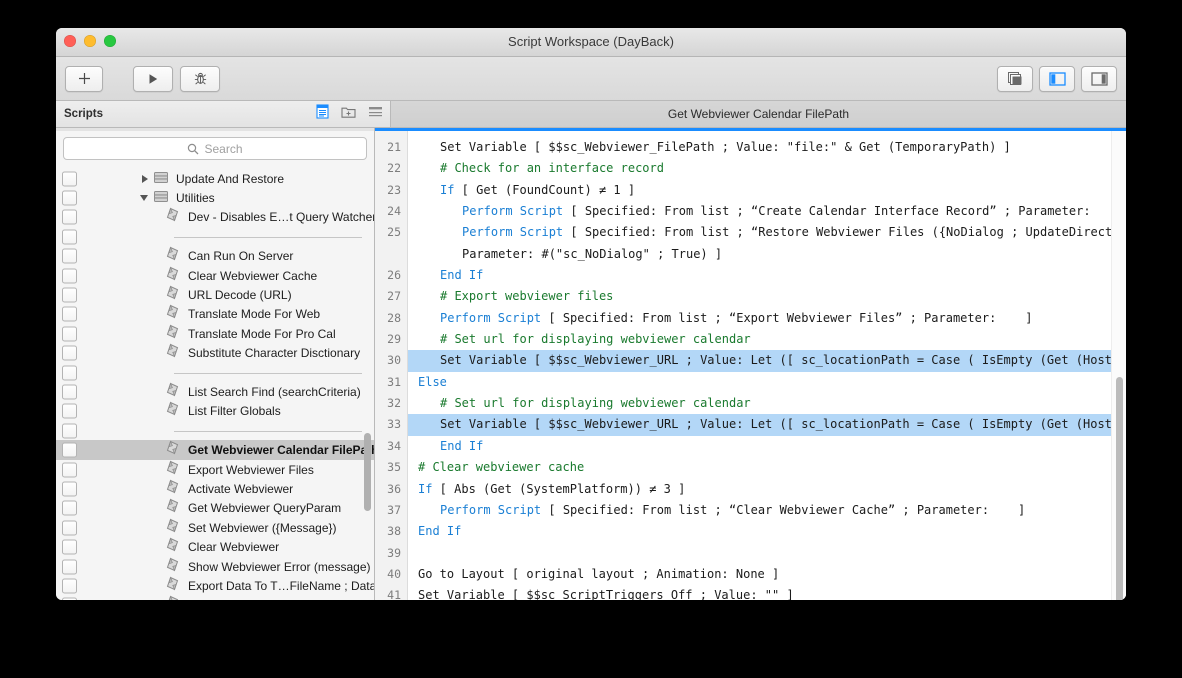 Image resolution: width=1182 pixels, height=678 pixels. I want to click on sidebar-item-set-webviewer-message: Set Webviewer ({Message}), so click(215, 527).